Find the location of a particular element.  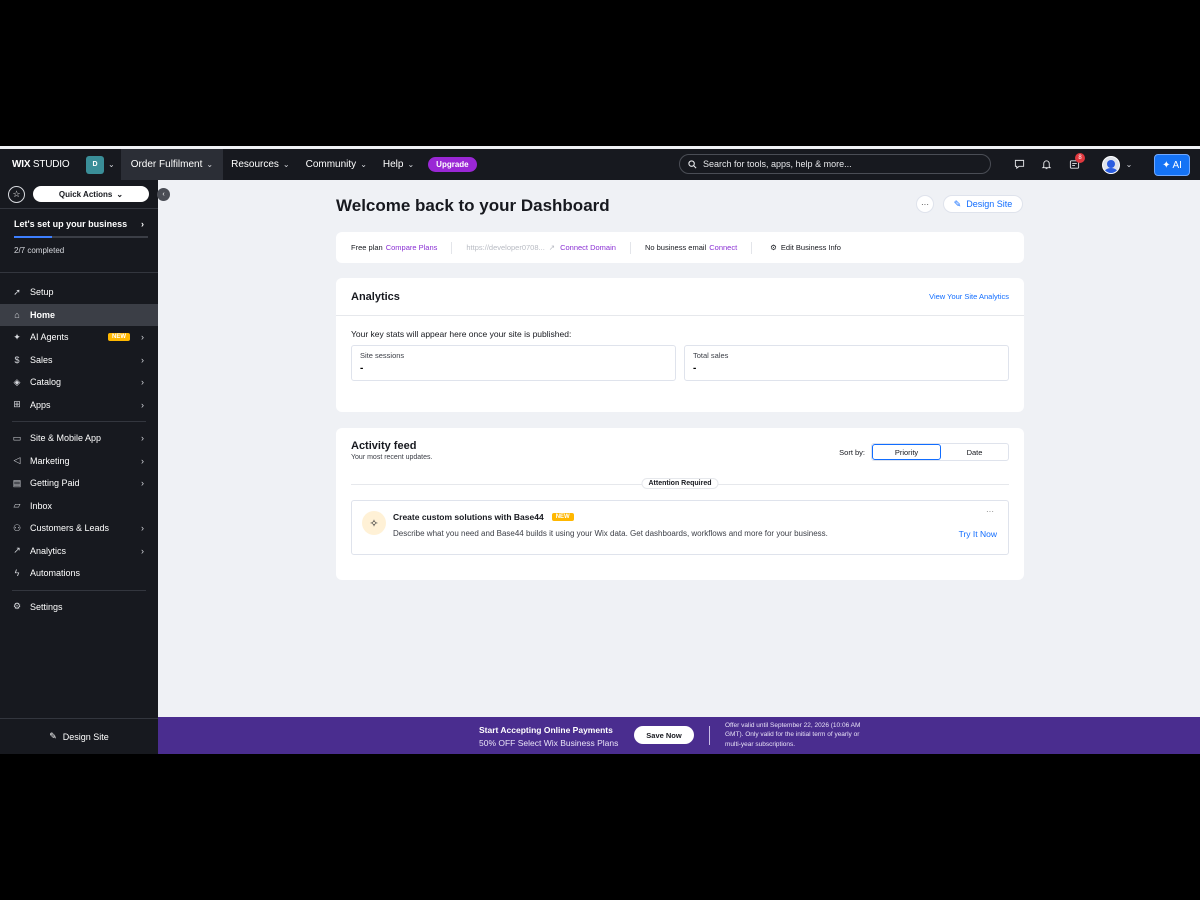

sort-date-tab: Date is located at coordinates (974, 452).